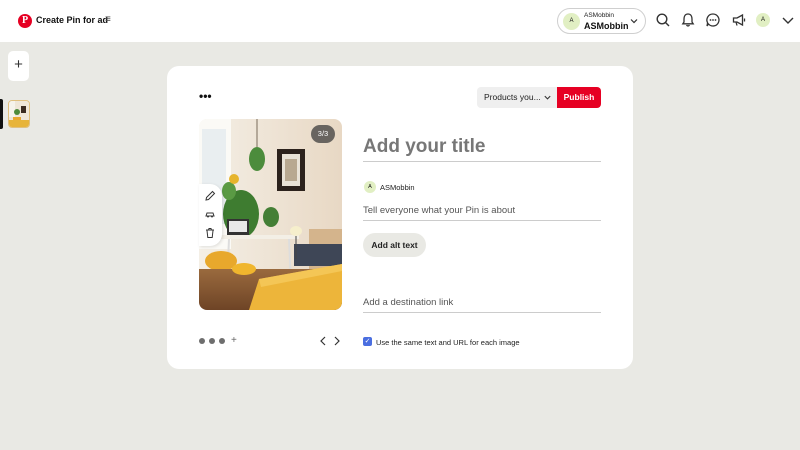 This screenshot has height=450, width=800. What do you see at coordinates (482, 149) in the screenshot?
I see `title-input` at bounding box center [482, 149].